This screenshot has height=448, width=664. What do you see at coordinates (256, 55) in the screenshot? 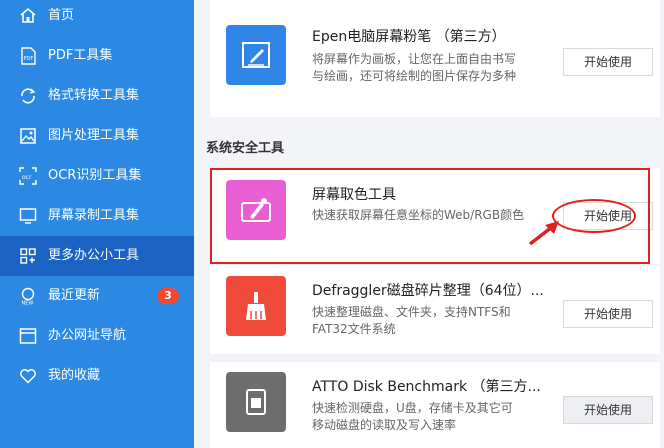
I see `pen-icon` at bounding box center [256, 55].